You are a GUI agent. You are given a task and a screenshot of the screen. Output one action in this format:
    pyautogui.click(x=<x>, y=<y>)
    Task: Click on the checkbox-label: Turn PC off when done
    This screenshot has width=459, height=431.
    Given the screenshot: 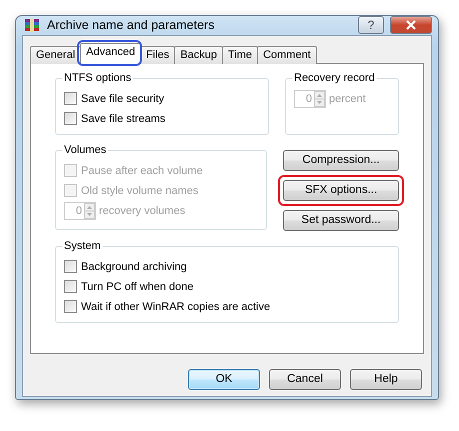 What is the action you would take?
    pyautogui.click(x=137, y=287)
    